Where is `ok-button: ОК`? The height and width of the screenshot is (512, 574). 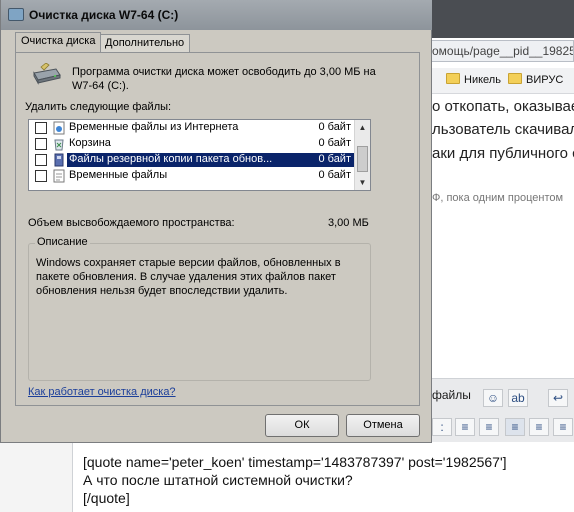
ok-button: ОК is located at coordinates (302, 425).